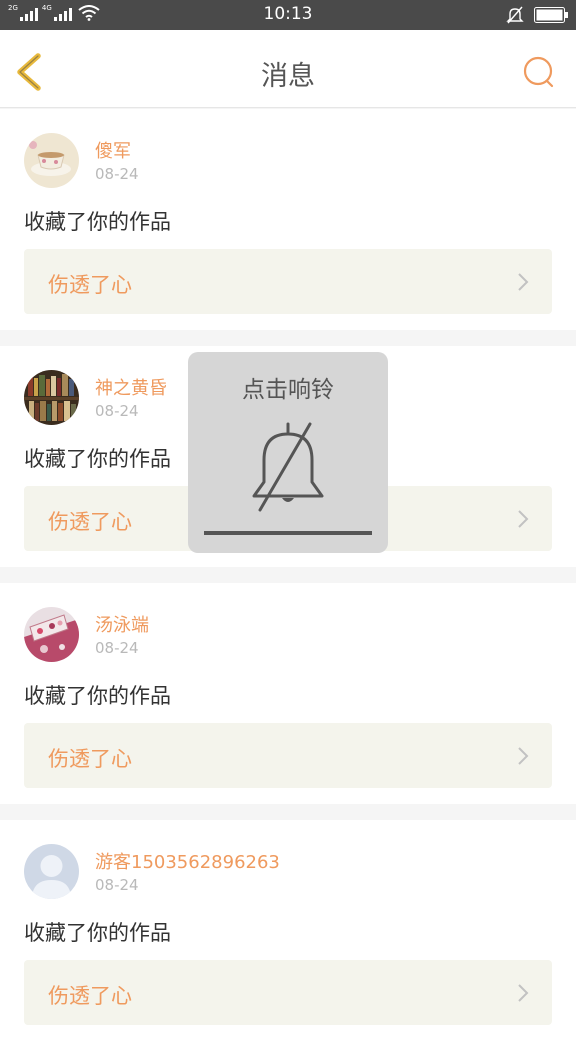  Describe the element at coordinates (288, 76) in the screenshot. I see `page-title: 消息` at that location.